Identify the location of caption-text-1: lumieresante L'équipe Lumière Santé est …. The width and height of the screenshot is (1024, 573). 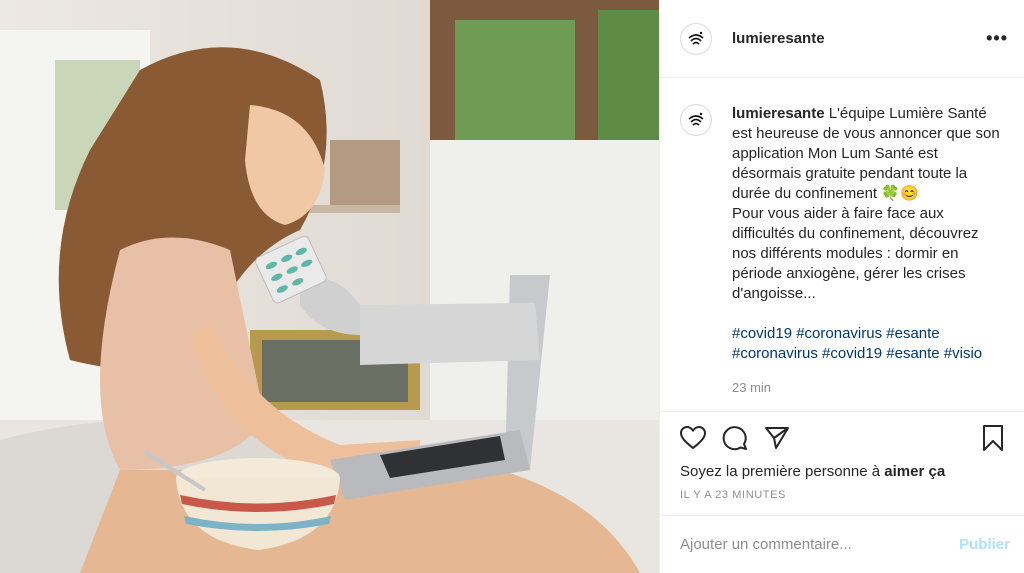
(868, 154).